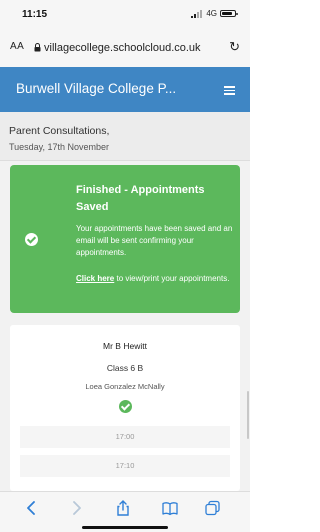 The height and width of the screenshot is (532, 320). I want to click on success-title: Finished - Appointments Saved, so click(140, 198).